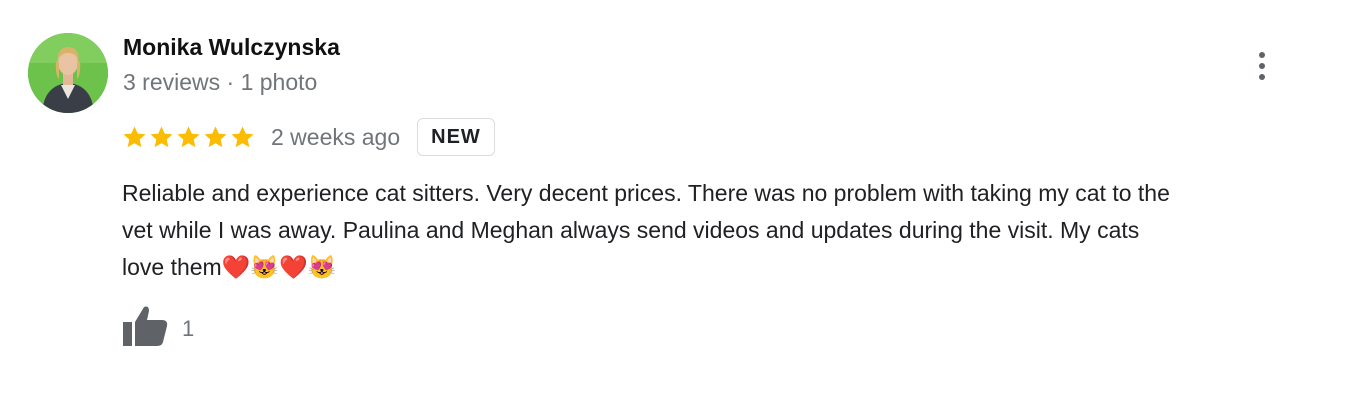 This screenshot has height=406, width=1350. I want to click on thumbs-up-icon, so click(145, 326).